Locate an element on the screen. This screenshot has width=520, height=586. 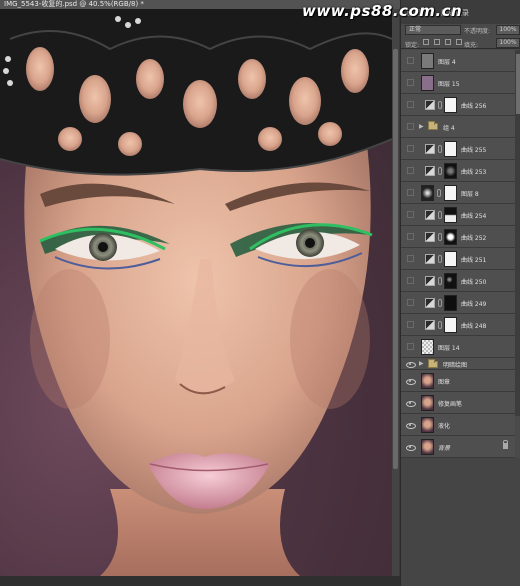
layer-row: ▶ 组 4 is located at coordinates (458, 127).